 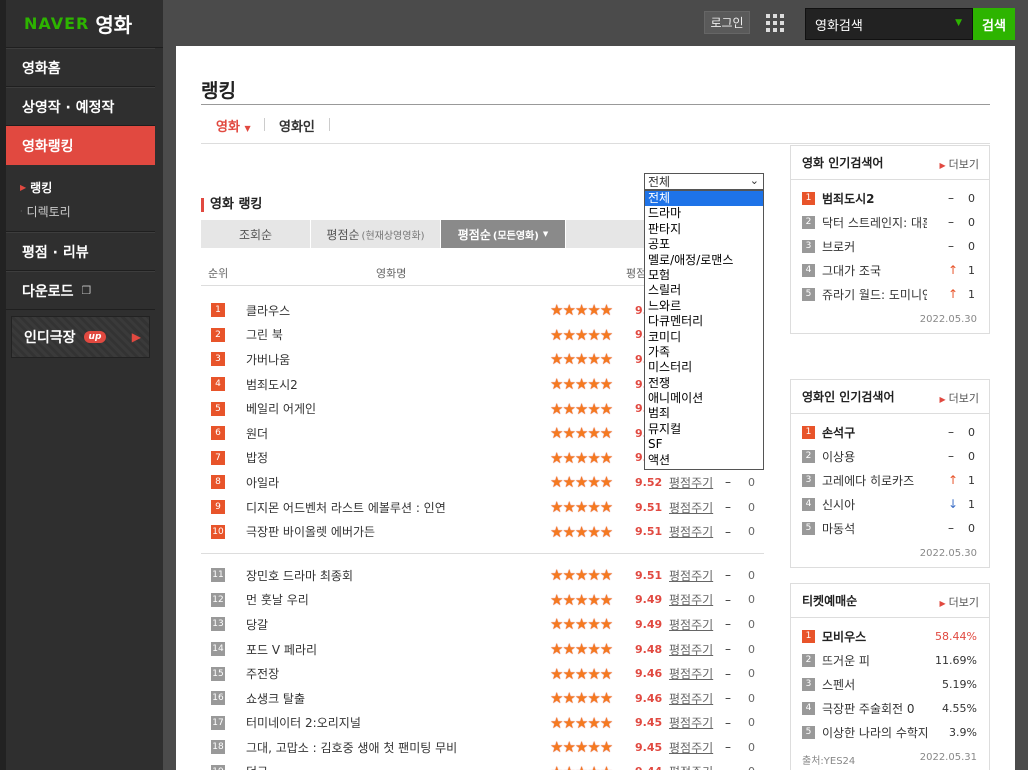 I want to click on list-item: 4 신시아 ↓ 1, so click(x=890, y=504).